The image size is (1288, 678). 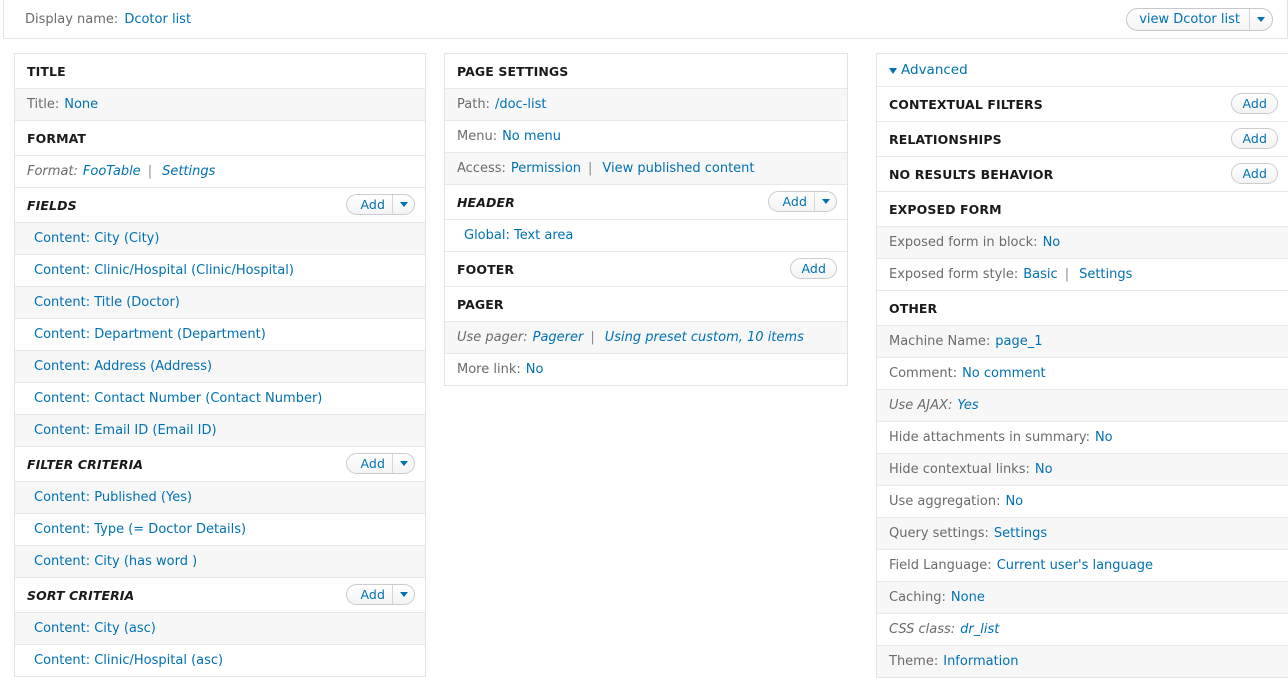 What do you see at coordinates (813, 268) in the screenshot?
I see `add-button-footer: Add` at bounding box center [813, 268].